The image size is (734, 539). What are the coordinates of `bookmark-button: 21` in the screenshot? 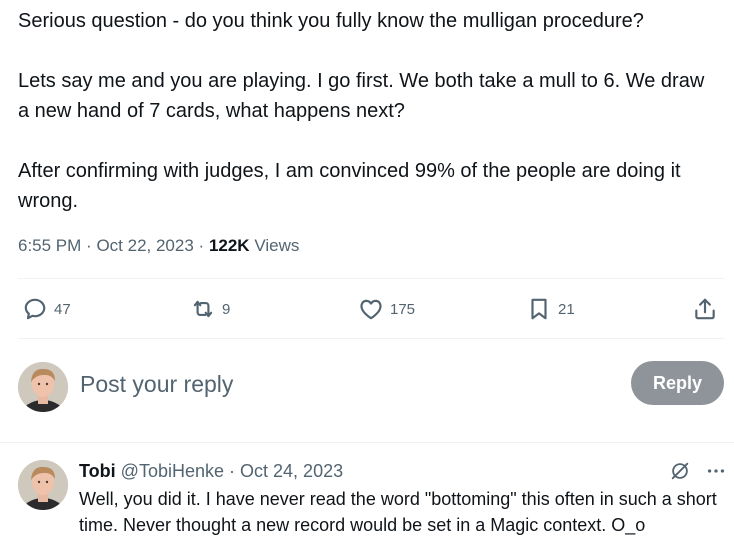 It's located at (550, 309).